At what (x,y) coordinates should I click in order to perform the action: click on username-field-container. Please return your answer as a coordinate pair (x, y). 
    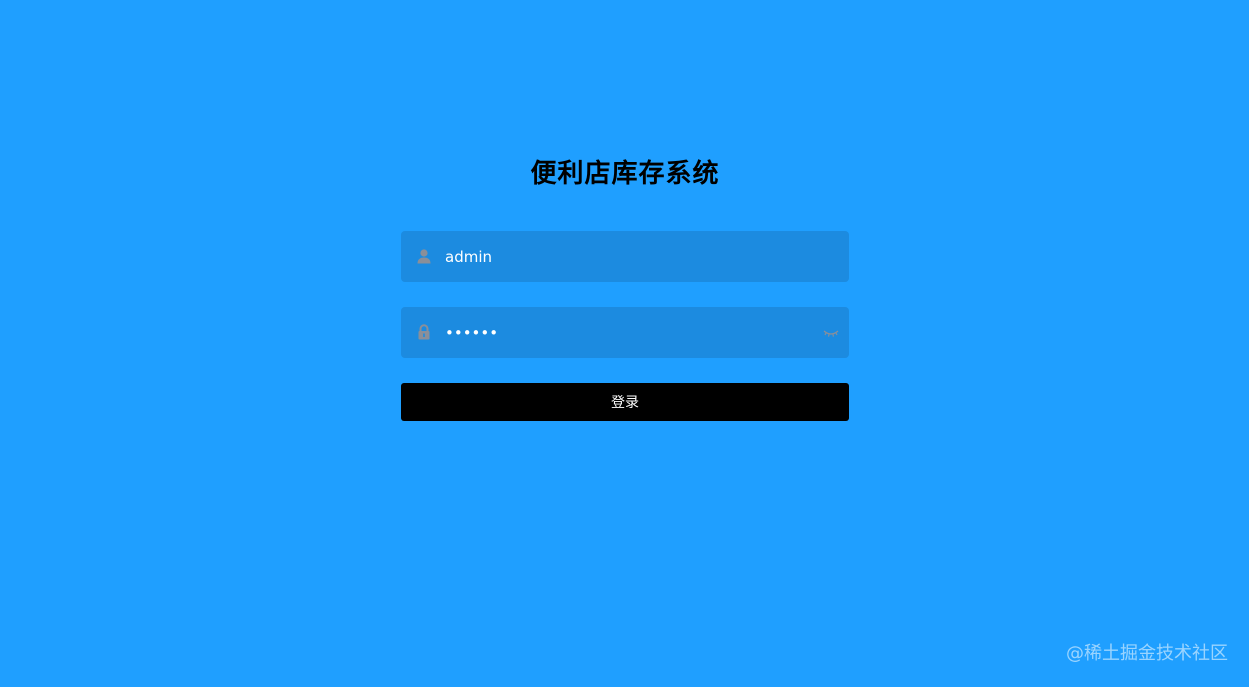
    Looking at the image, I should click on (625, 256).